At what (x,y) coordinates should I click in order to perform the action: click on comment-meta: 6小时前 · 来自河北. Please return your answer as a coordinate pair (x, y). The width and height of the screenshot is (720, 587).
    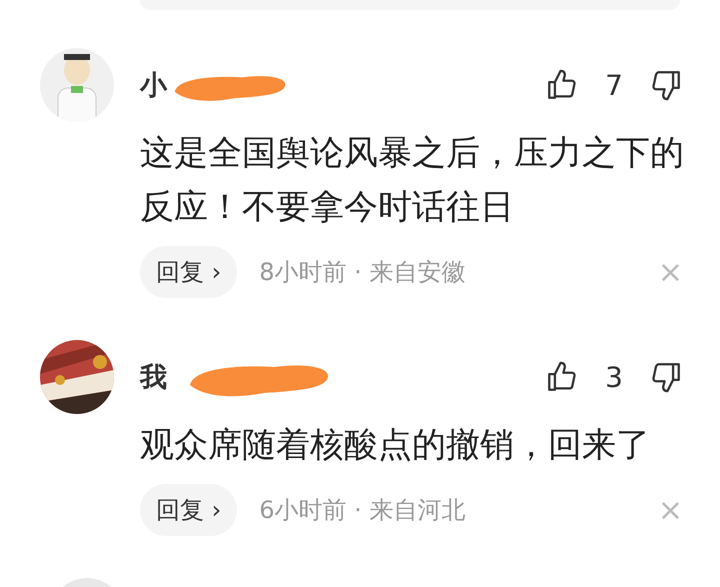
    Looking at the image, I should click on (362, 510).